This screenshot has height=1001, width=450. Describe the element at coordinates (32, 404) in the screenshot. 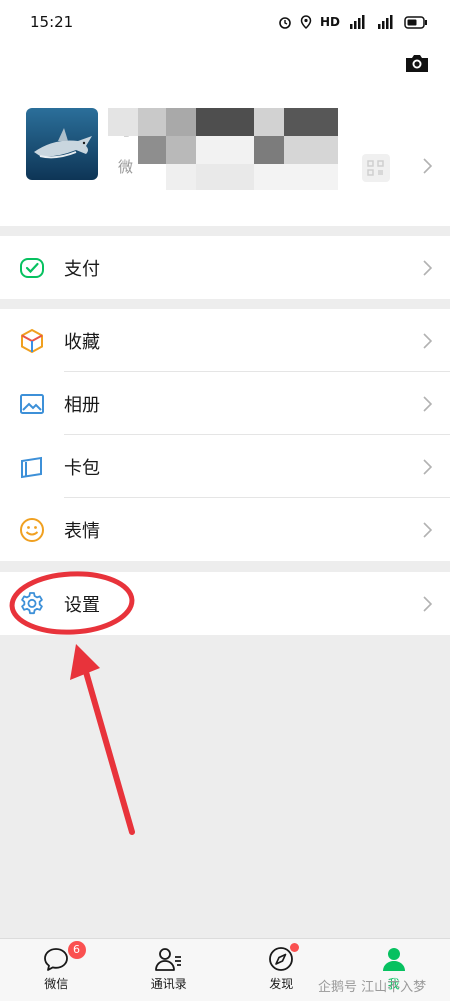

I see `album-icon` at that location.